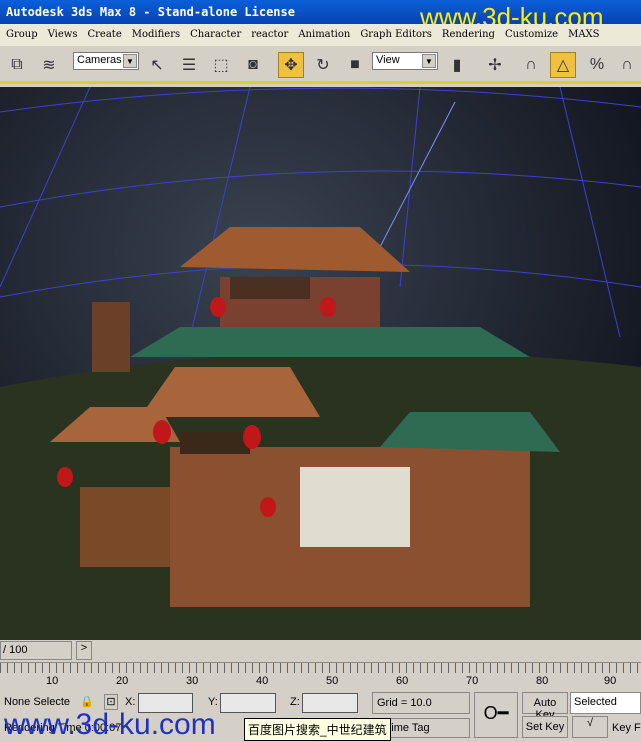 The image size is (641, 742). What do you see at coordinates (84, 650) in the screenshot?
I see `next-frame-button: >` at bounding box center [84, 650].